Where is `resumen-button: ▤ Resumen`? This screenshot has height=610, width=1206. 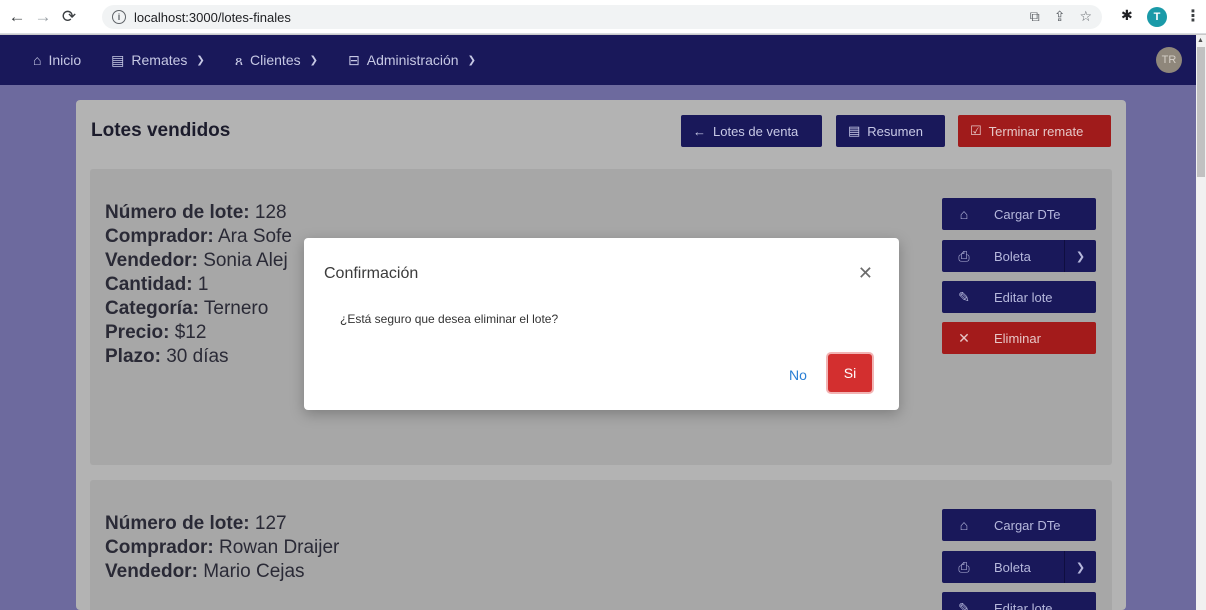
resumen-button: ▤ Resumen is located at coordinates (890, 131).